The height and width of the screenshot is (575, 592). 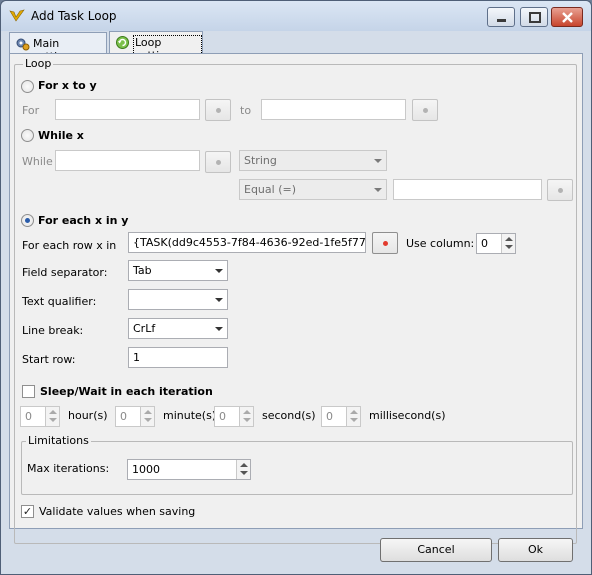 What do you see at coordinates (260, 160) in the screenshot?
I see `while-type-value: String` at bounding box center [260, 160].